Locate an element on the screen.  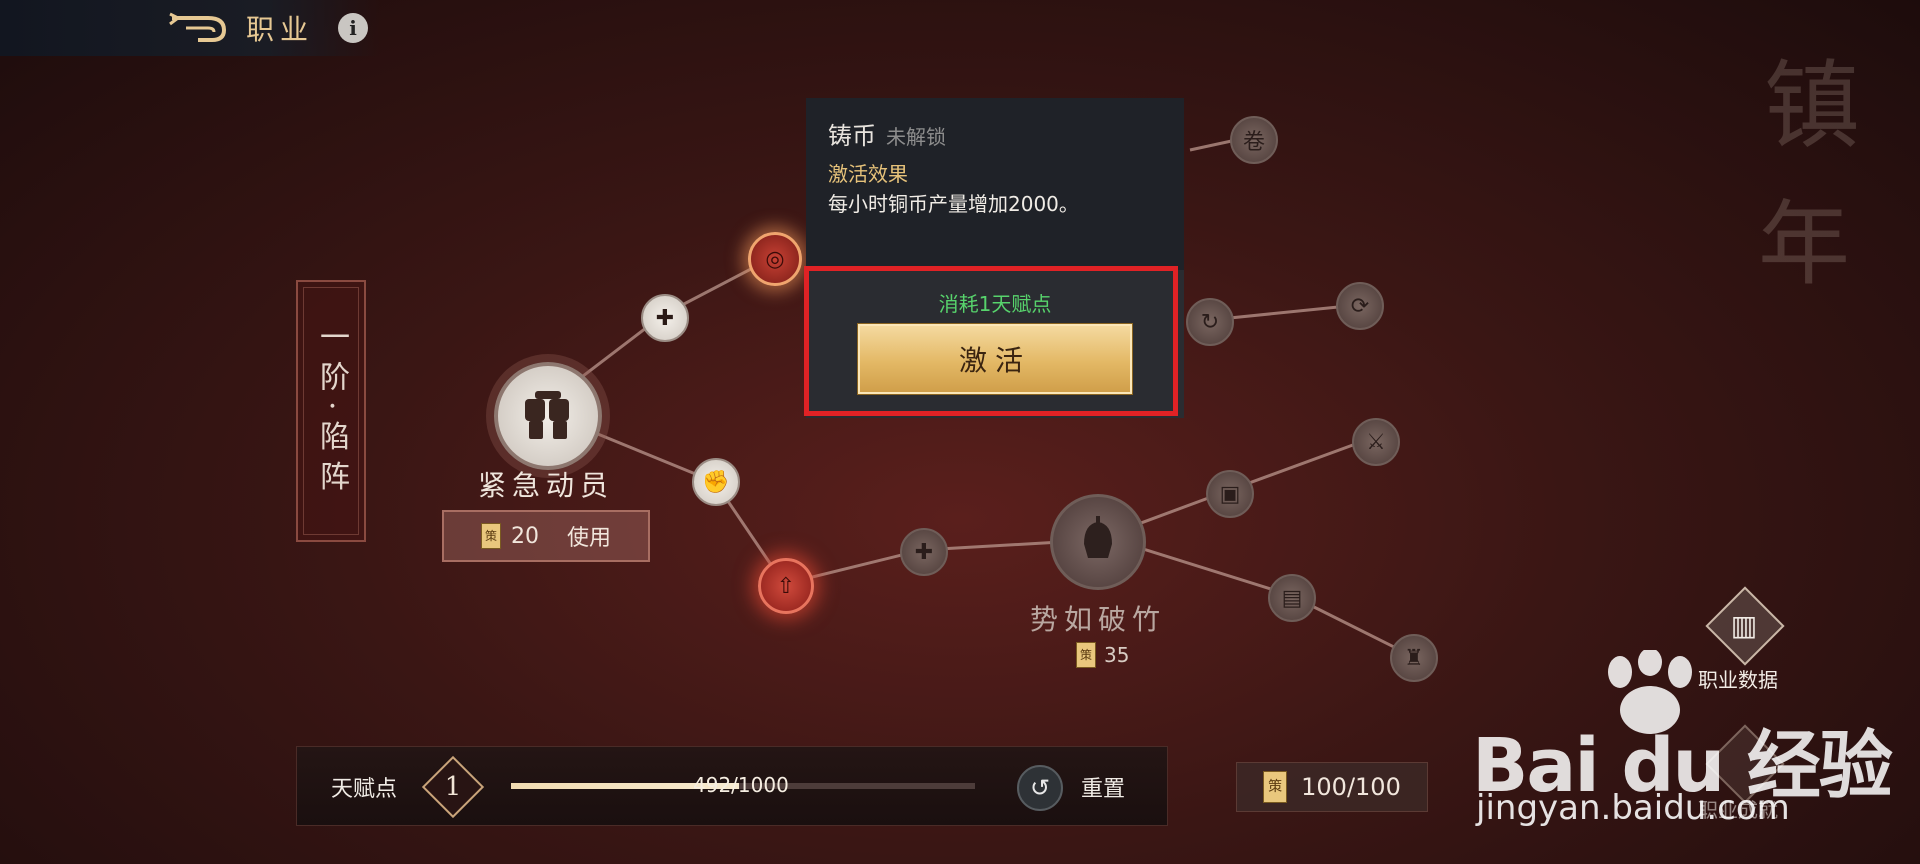
portrait-node: ▤ is located at coordinates (1292, 598).